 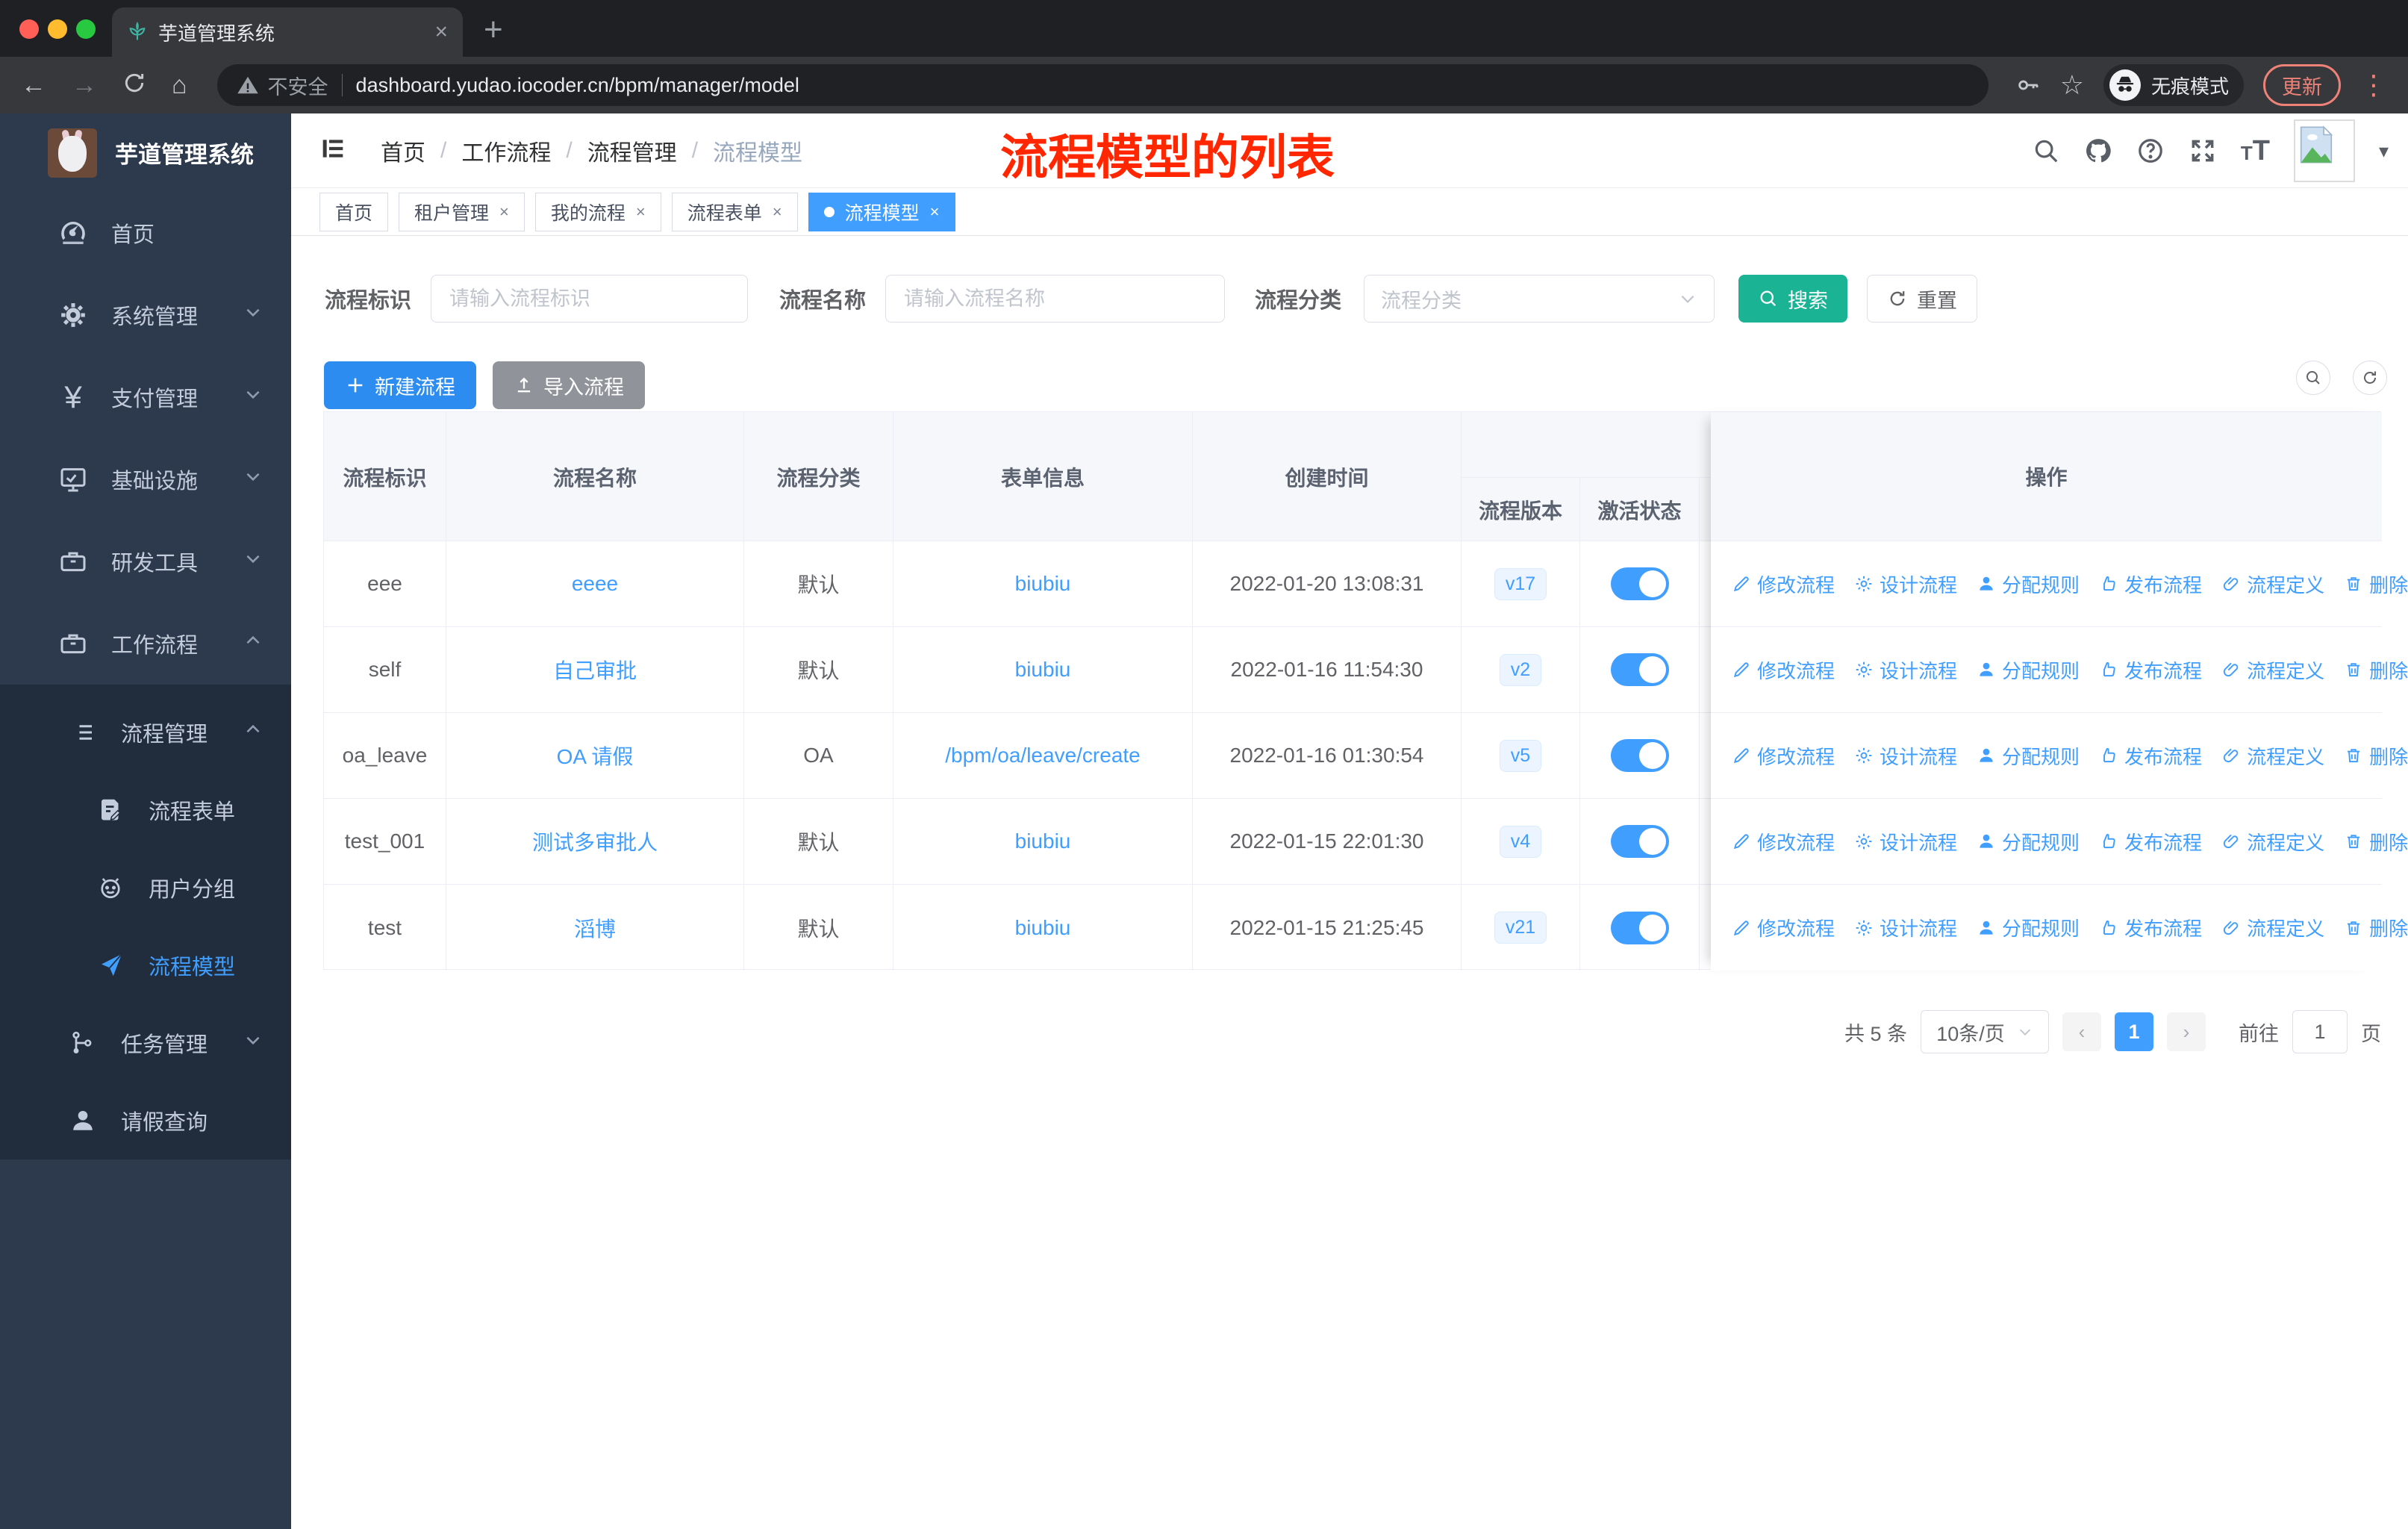 I want to click on sidebar-item-process-model: 流程模型, so click(x=145, y=966).